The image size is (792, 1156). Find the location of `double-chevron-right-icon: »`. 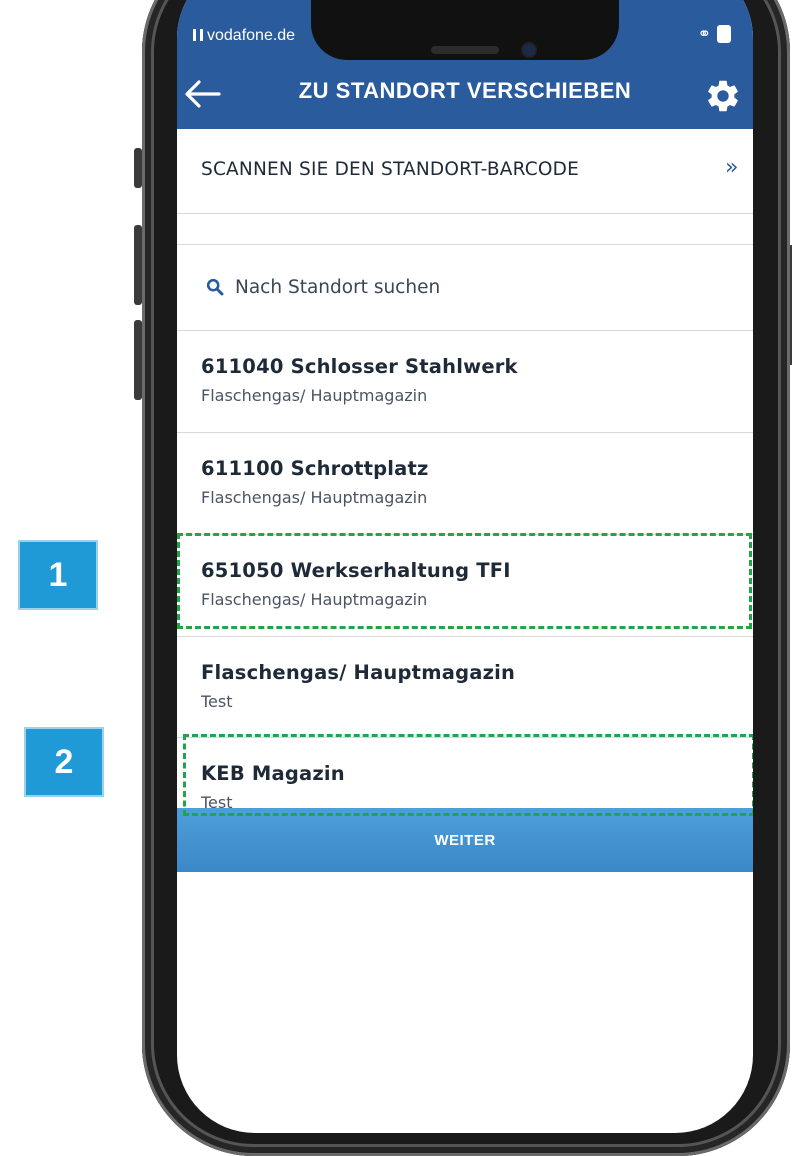

double-chevron-right-icon: » is located at coordinates (732, 167).